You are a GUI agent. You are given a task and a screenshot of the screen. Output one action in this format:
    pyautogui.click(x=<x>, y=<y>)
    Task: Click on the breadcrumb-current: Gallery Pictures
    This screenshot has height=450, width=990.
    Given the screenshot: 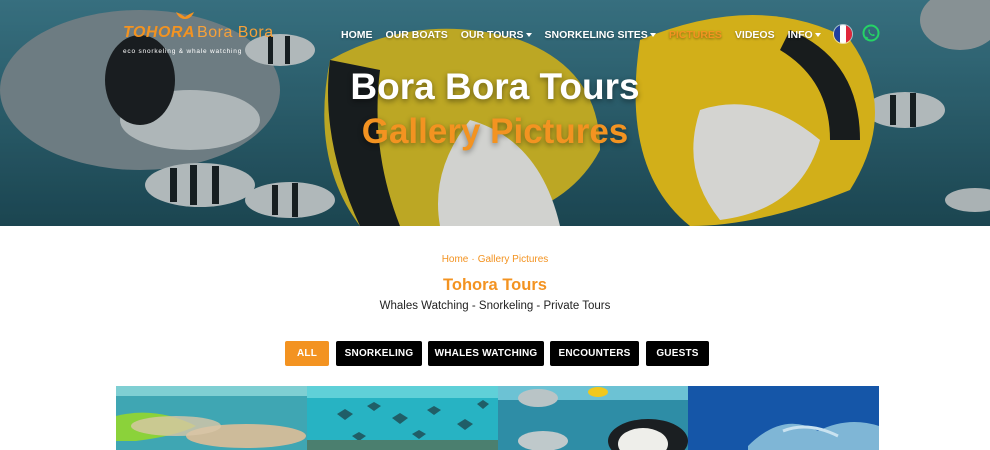 What is the action you would take?
    pyautogui.click(x=513, y=259)
    